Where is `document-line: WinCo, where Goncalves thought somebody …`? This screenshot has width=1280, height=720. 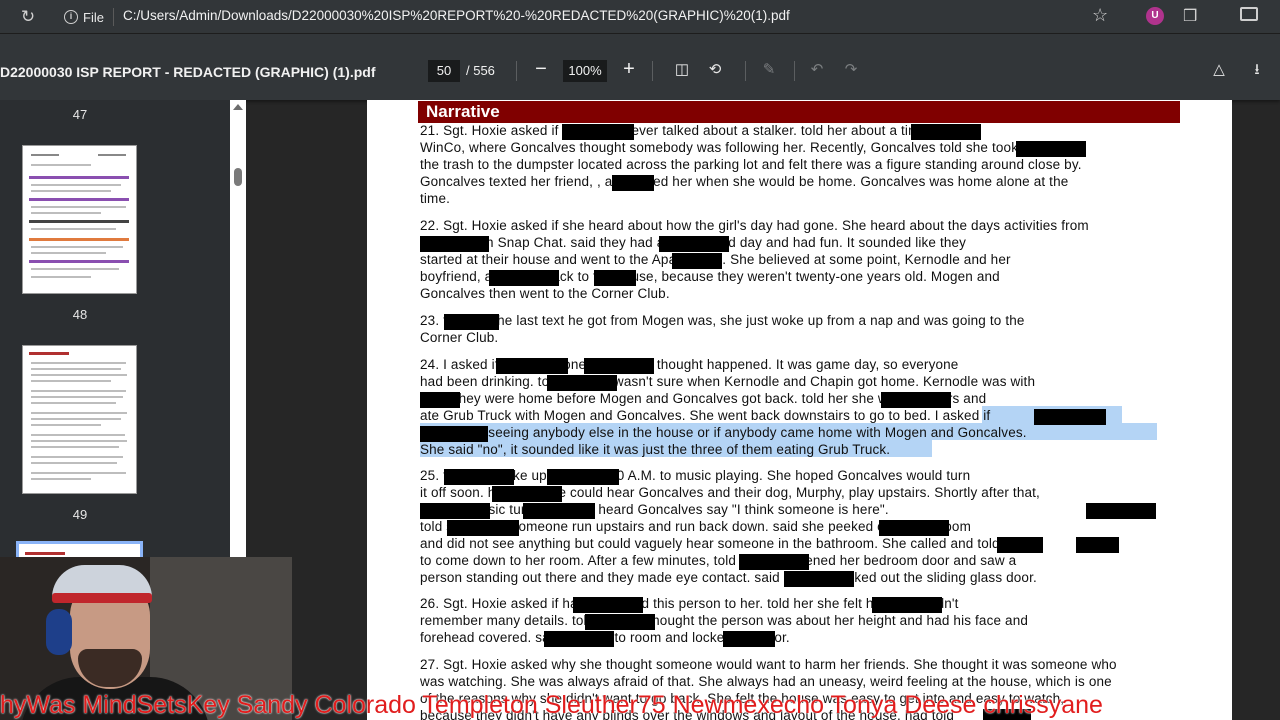
document-line: WinCo, where Goncalves thought somebody … is located at coordinates (731, 147).